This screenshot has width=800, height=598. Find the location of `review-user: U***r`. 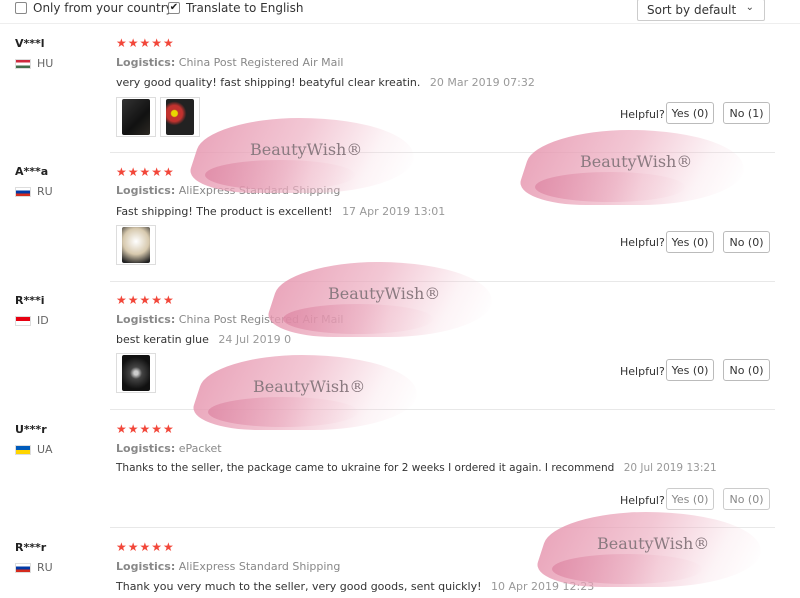

review-user: U***r is located at coordinates (31, 429).